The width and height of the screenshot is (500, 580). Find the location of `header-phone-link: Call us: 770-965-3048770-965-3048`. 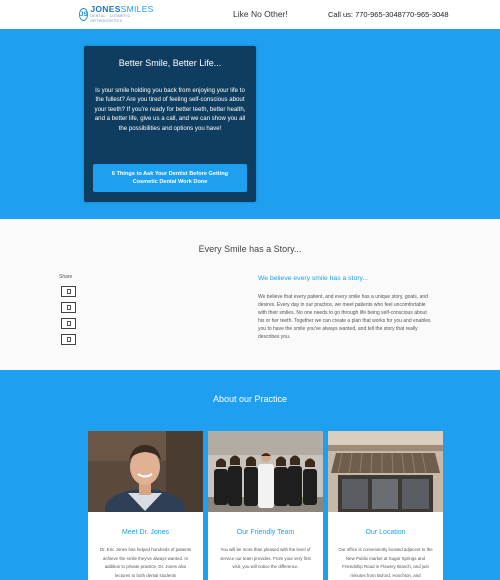

header-phone-link: Call us: 770-965-3048770-965-3048 is located at coordinates (388, 14).